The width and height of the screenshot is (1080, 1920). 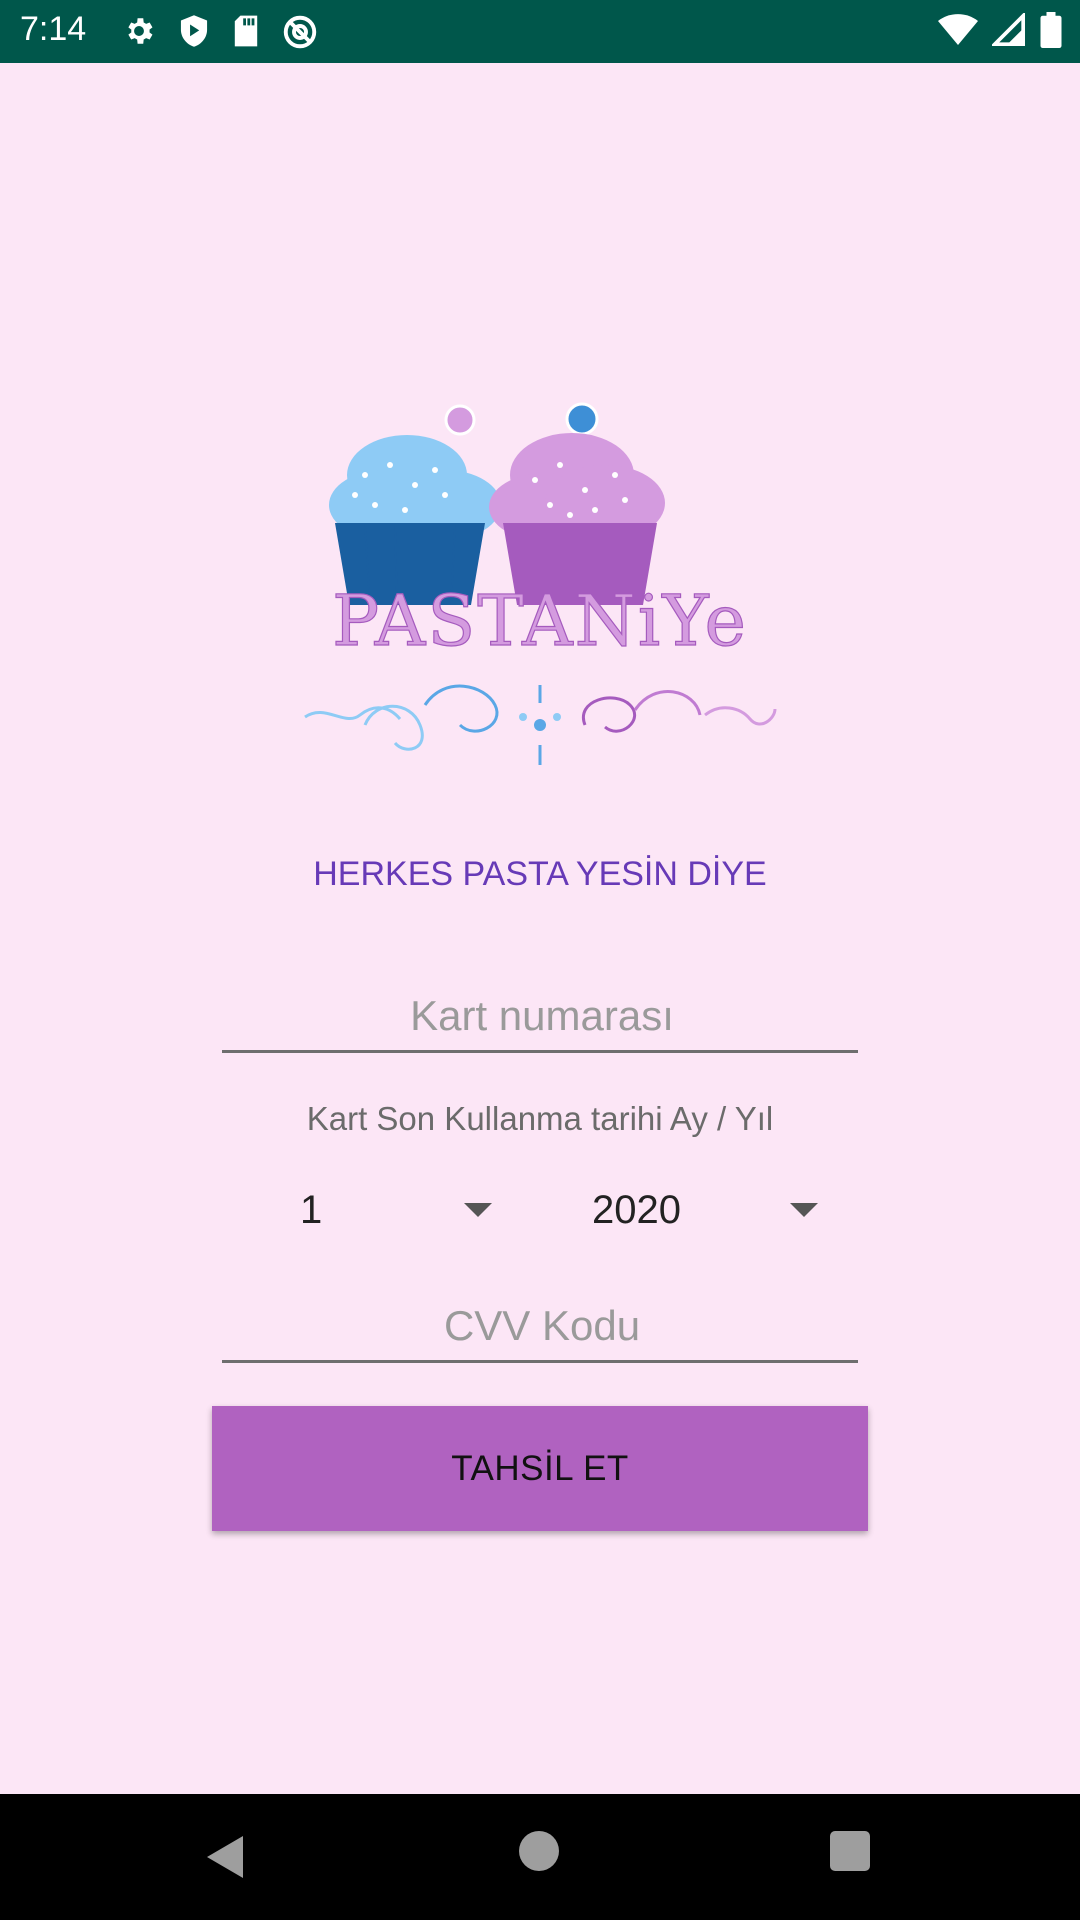 I want to click on sd-card-icon, so click(x=246, y=32).